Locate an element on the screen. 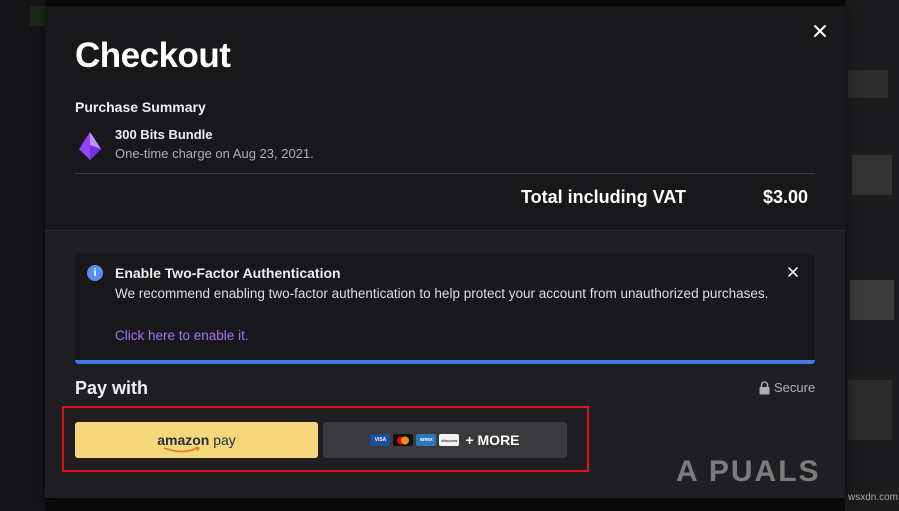 The image size is (899, 511). amazon-pay-button: amazon pay is located at coordinates (196, 440).